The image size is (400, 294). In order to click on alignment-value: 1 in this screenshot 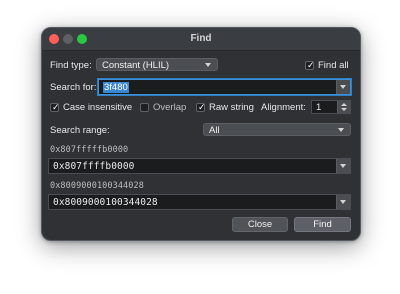, I will do `click(319, 107)`.